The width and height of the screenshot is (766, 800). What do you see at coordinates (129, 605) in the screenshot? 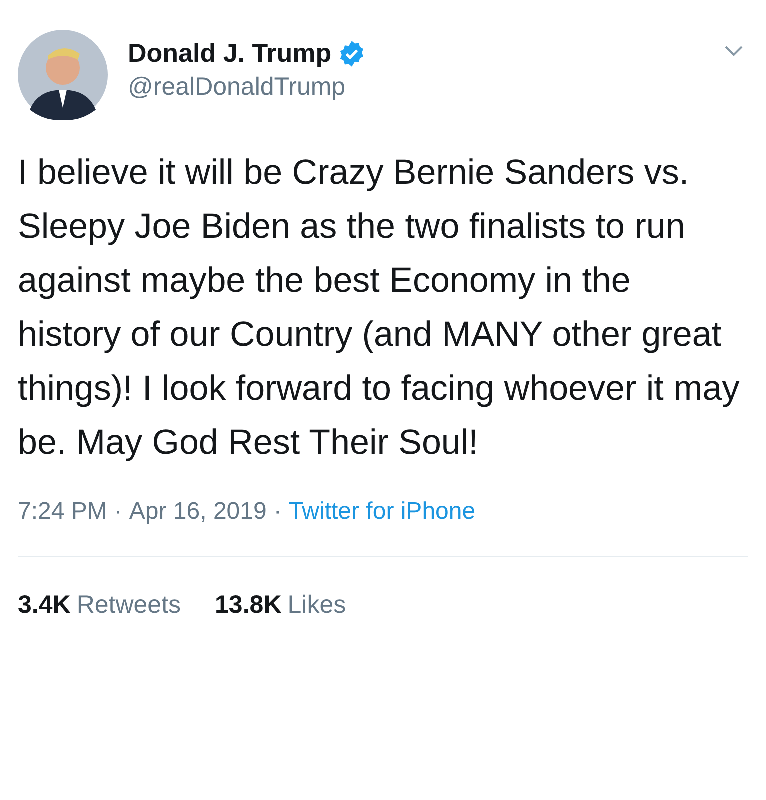
I see `stat-label: Retweets` at bounding box center [129, 605].